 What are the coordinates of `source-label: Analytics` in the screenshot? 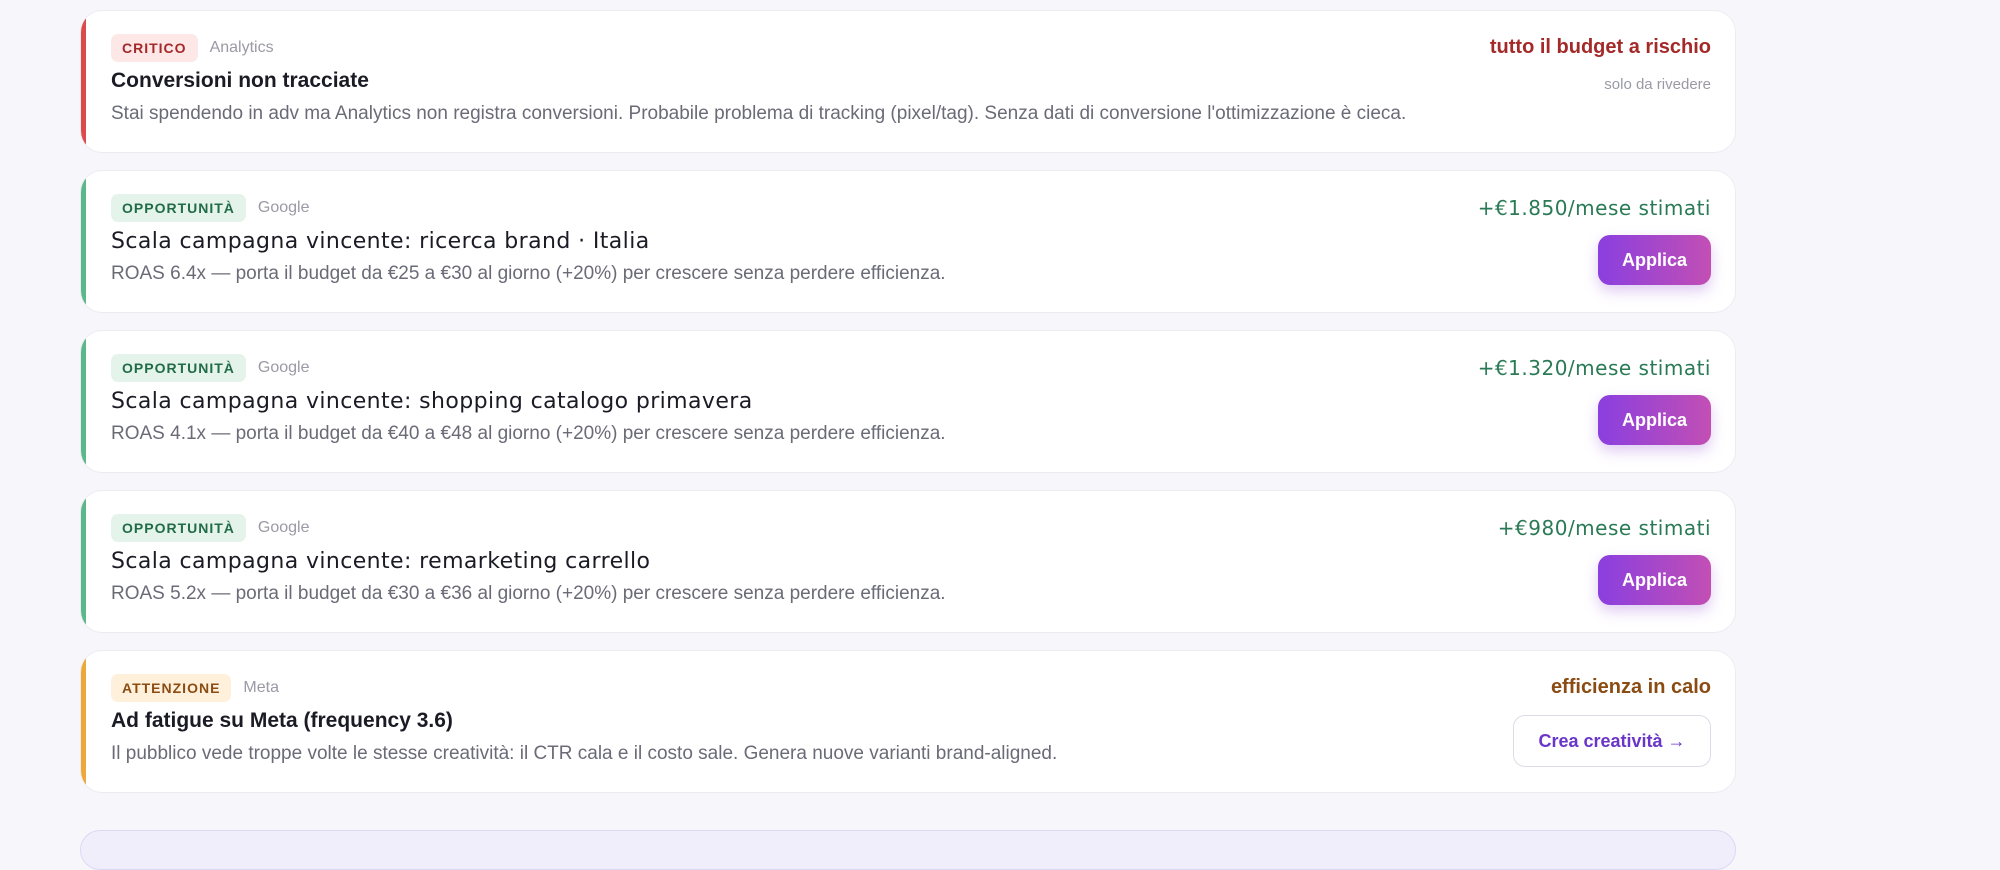 It's located at (241, 47).